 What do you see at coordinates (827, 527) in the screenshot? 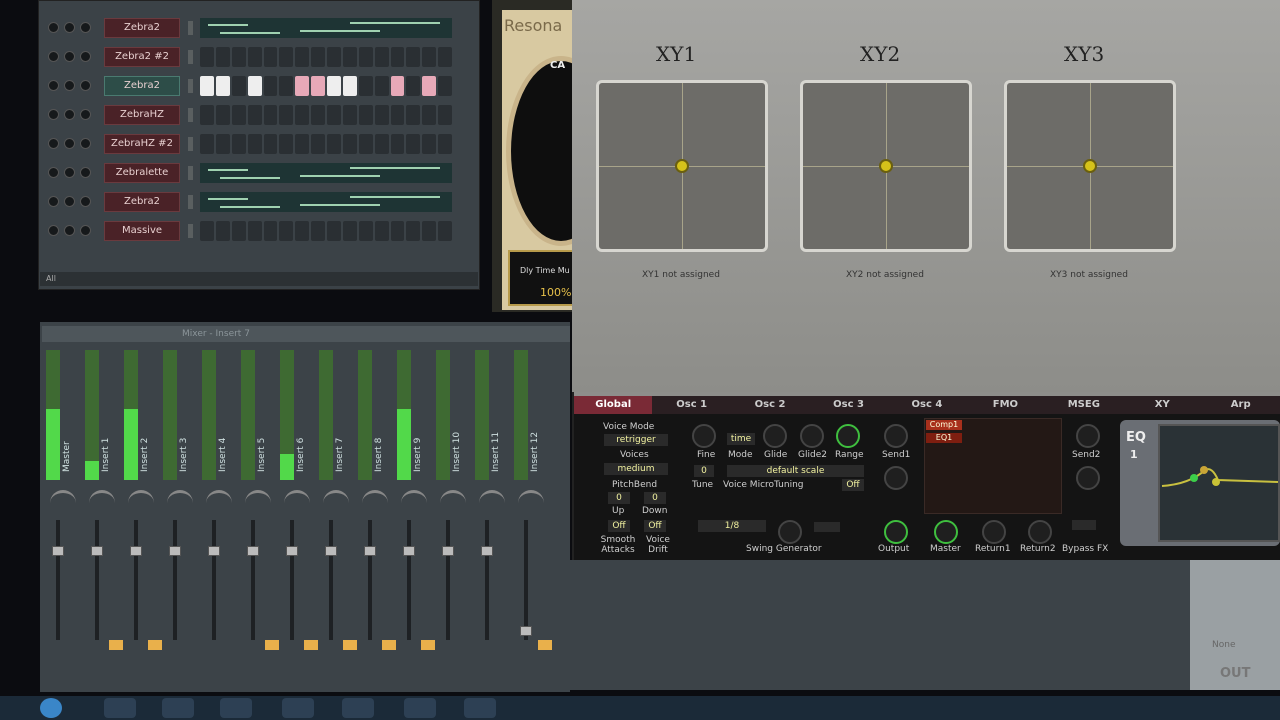
I see `swing-switch` at bounding box center [827, 527].